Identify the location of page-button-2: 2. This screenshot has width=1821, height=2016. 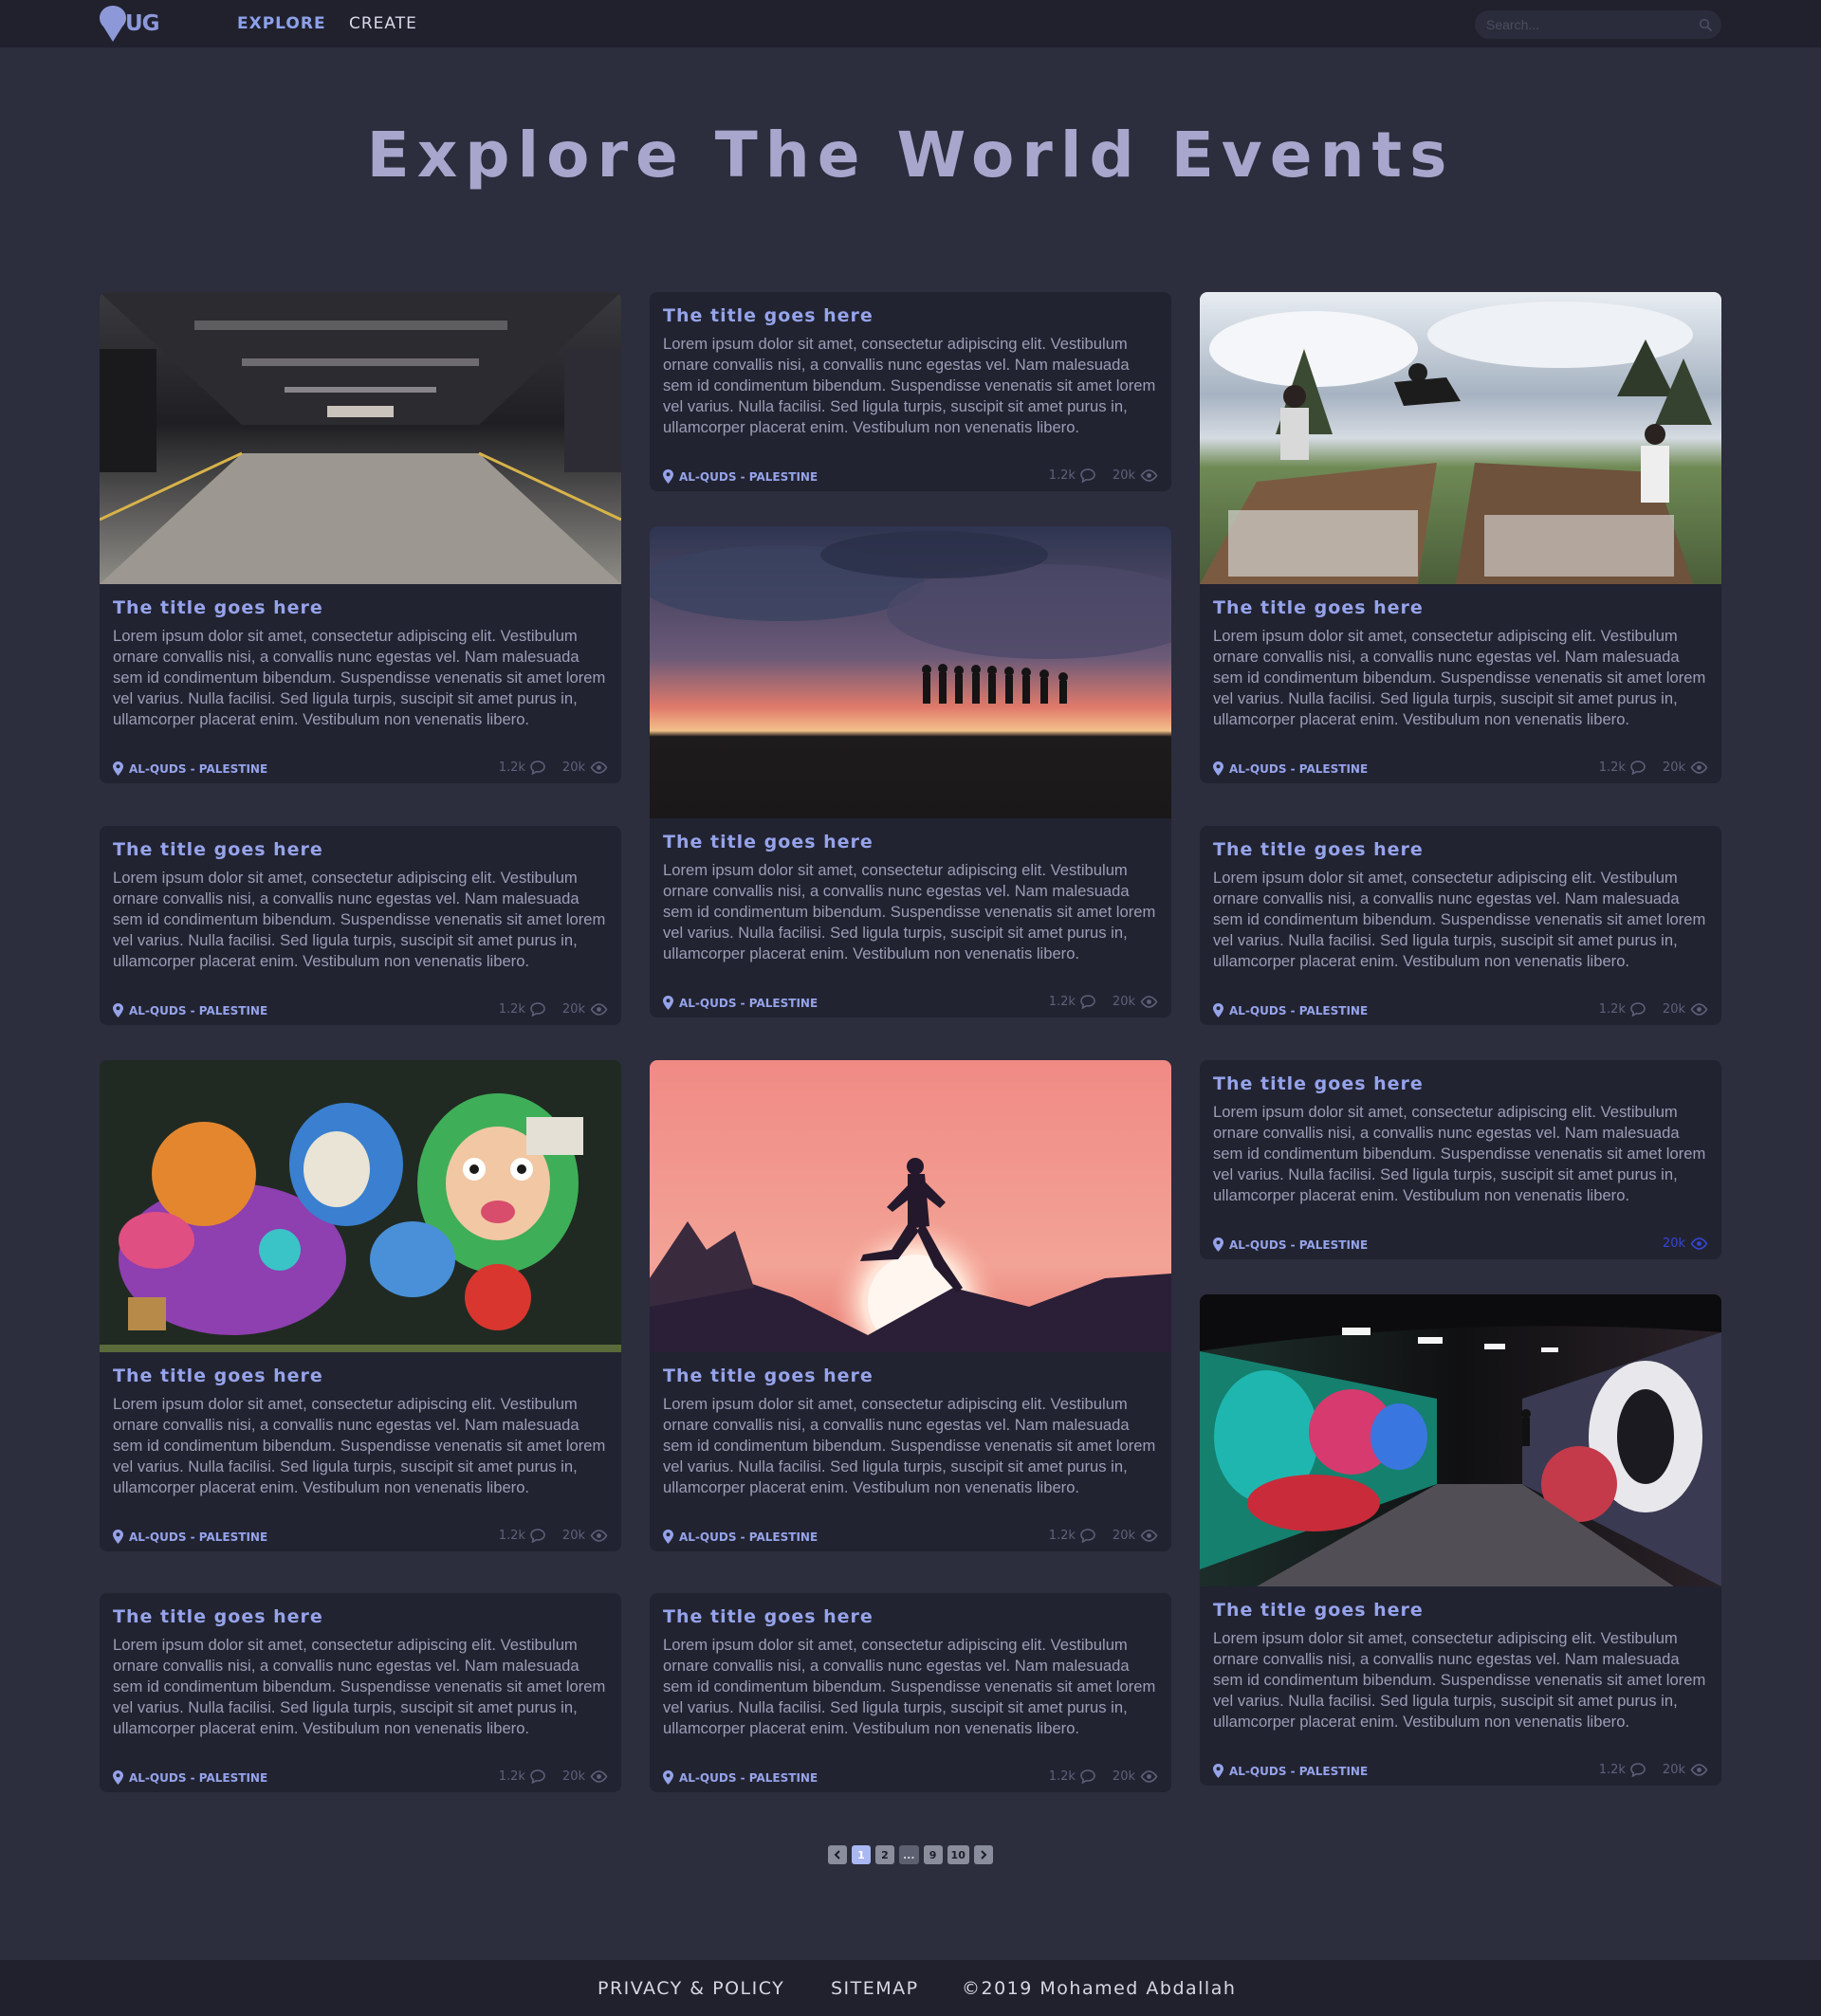
(884, 1854).